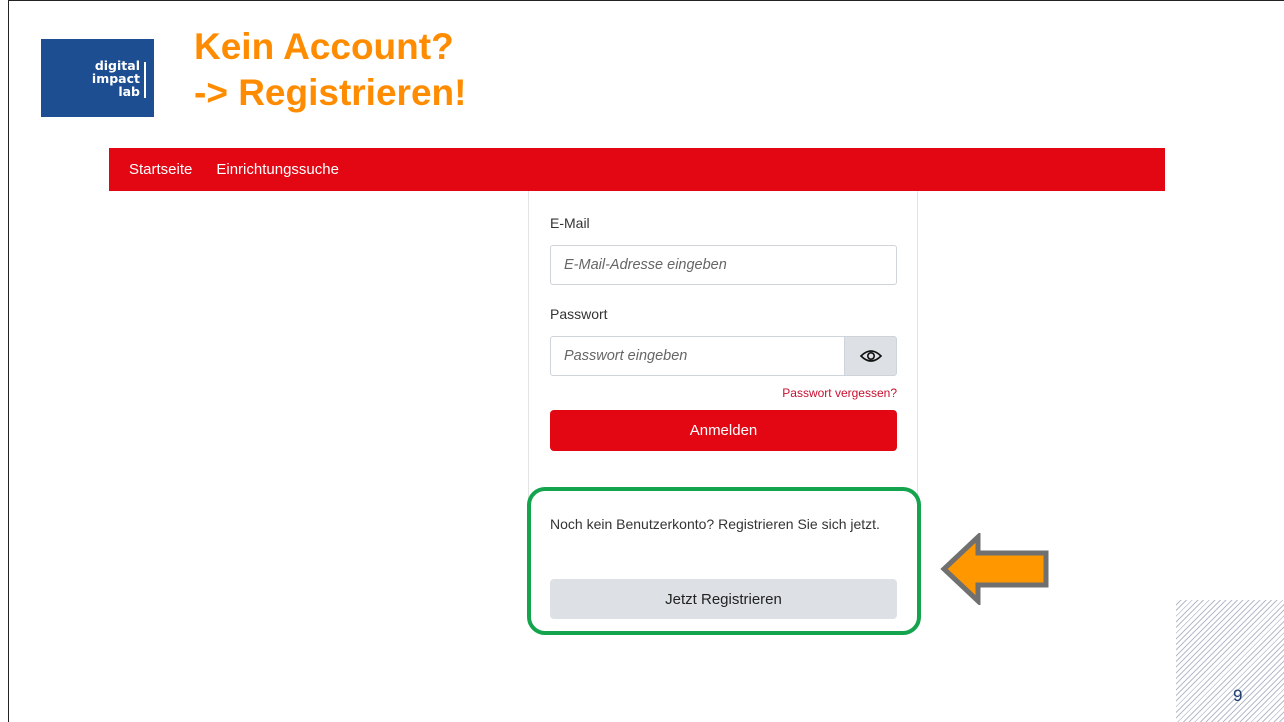 The image size is (1284, 722). Describe the element at coordinates (637, 169) in the screenshot. I see `top-navbar: Startseite Einrichtungssuche` at that location.